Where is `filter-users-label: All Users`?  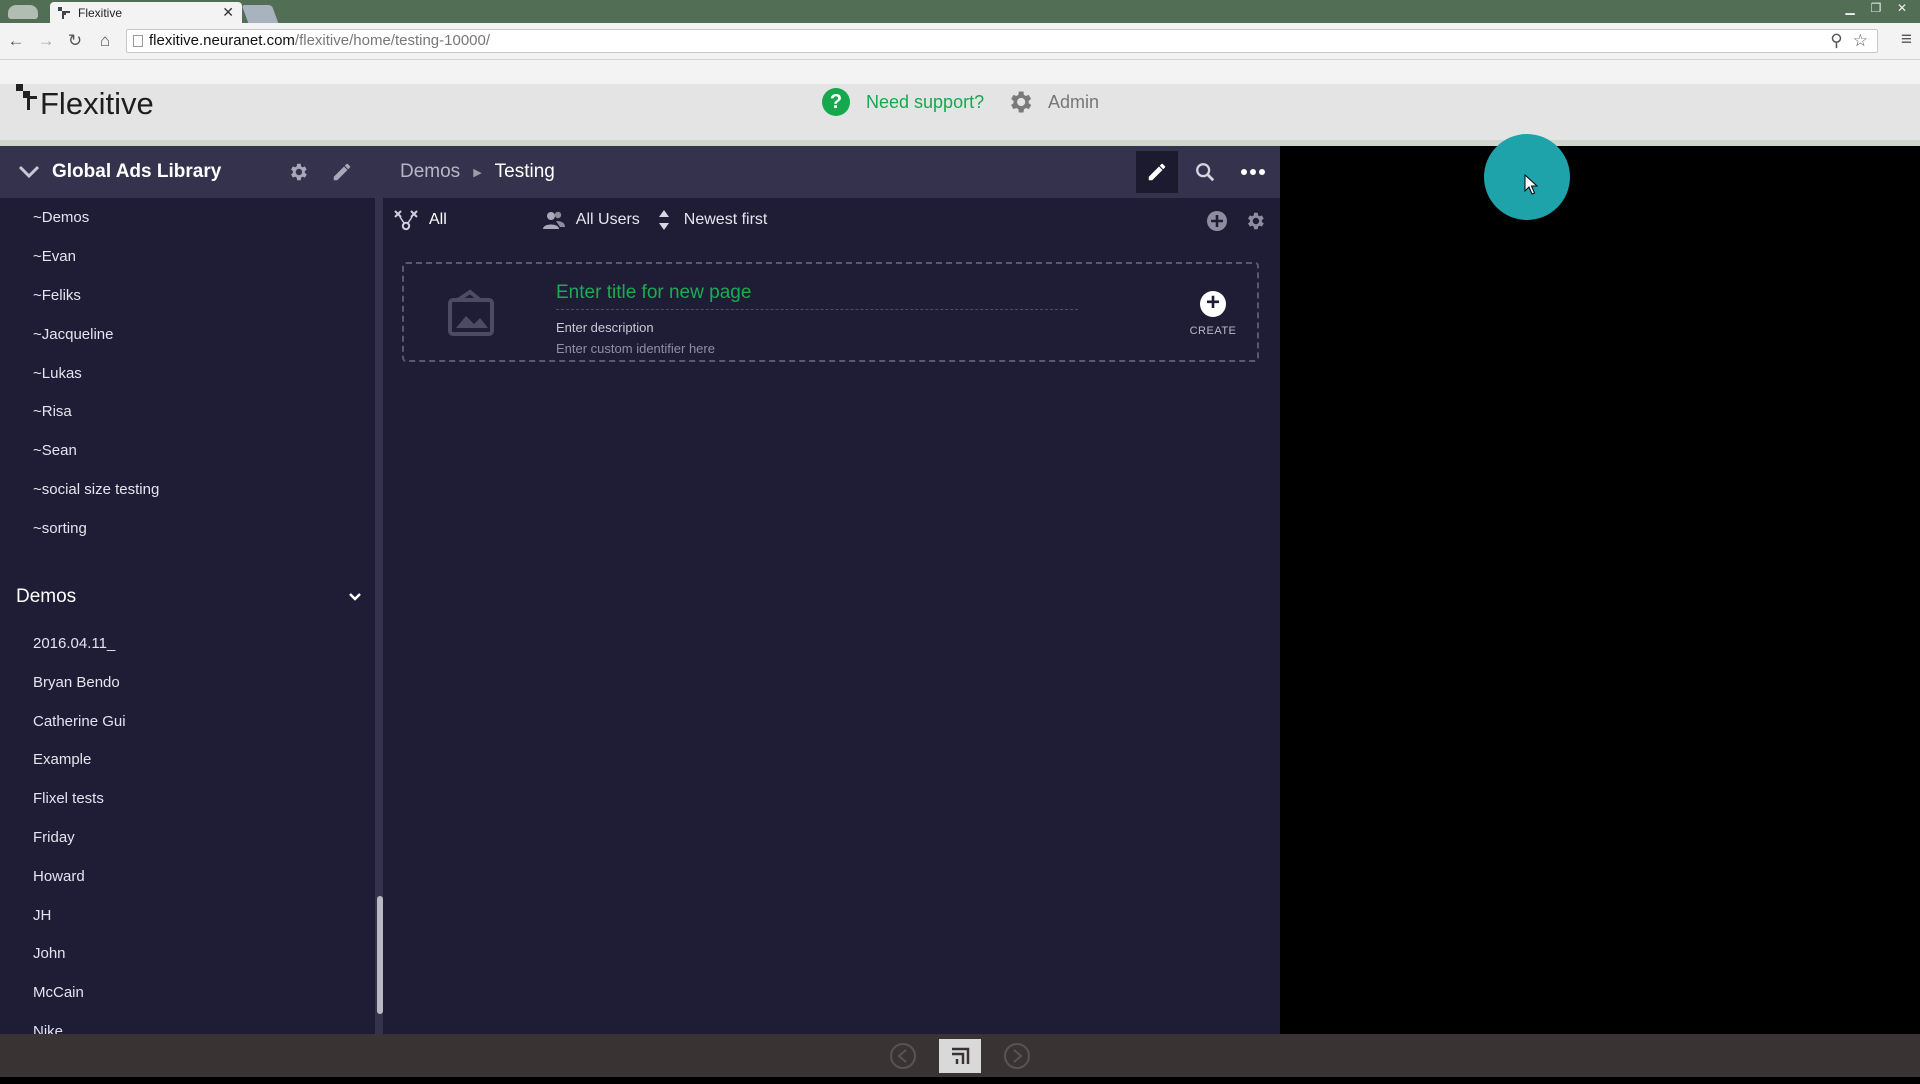 filter-users-label: All Users is located at coordinates (607, 219).